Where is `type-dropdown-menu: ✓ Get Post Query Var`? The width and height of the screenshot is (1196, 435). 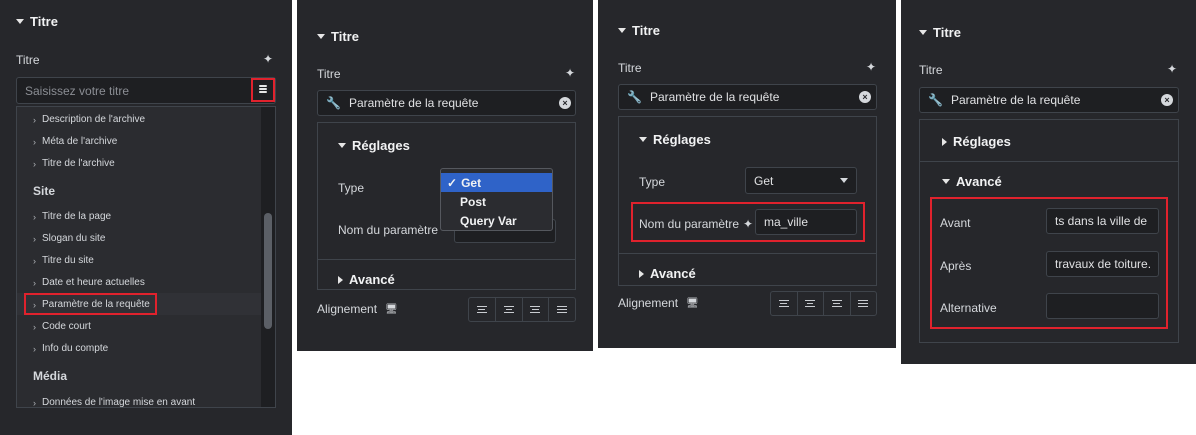
type-dropdown-menu: ✓ Get Post Query Var is located at coordinates (496, 199).